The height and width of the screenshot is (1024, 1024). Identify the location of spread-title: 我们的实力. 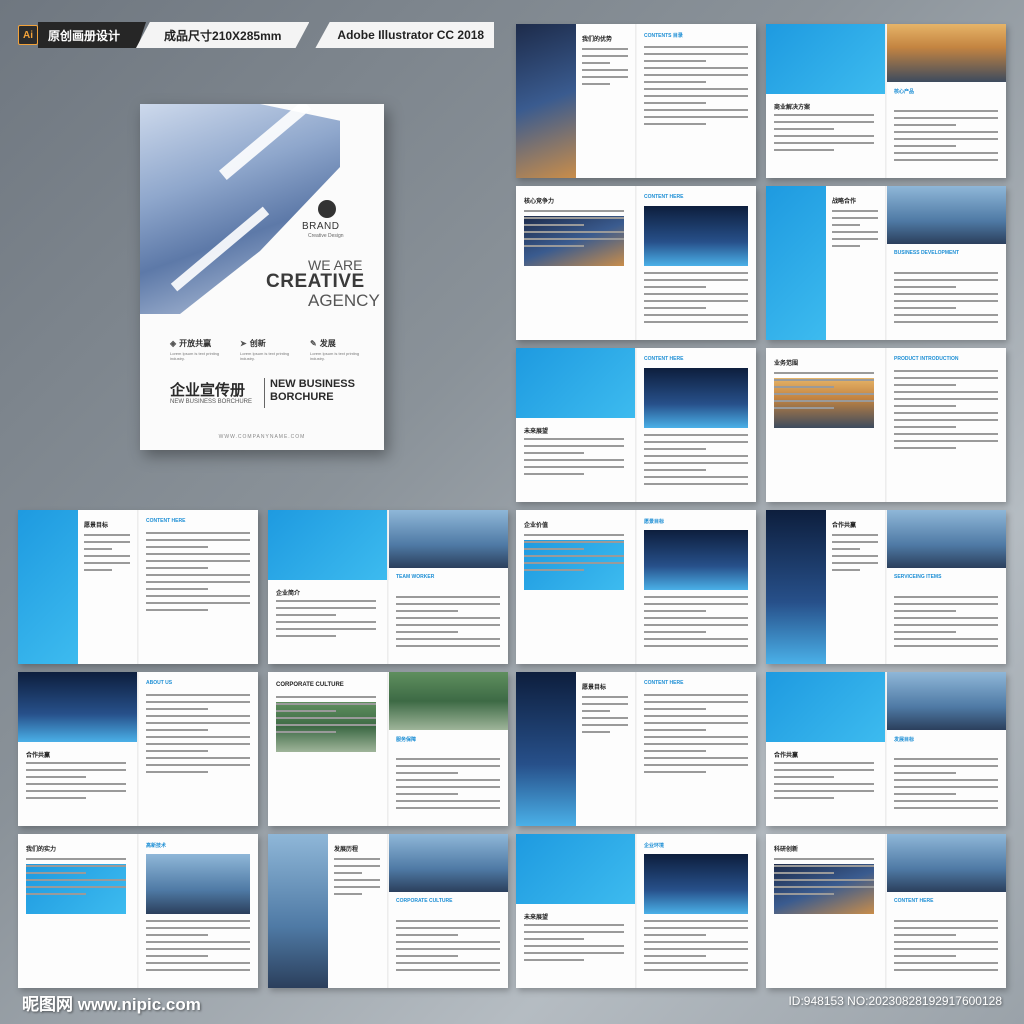
(41, 850).